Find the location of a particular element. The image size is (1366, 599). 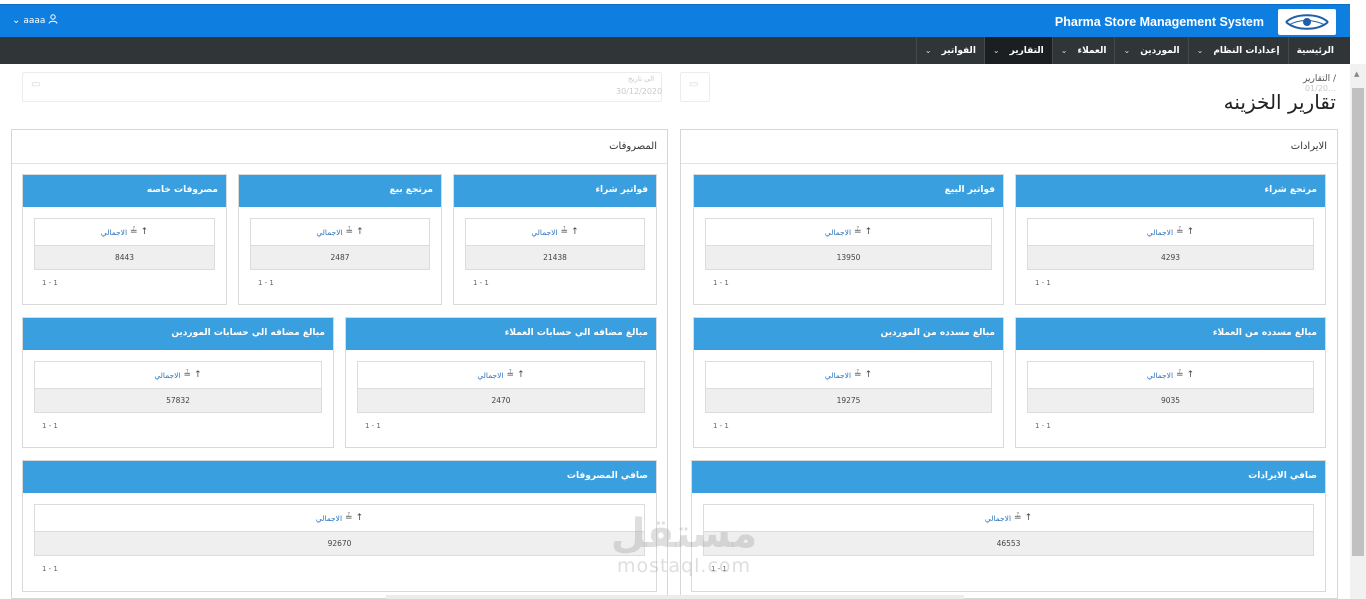

panel-header: المصروفات is located at coordinates (339, 147).